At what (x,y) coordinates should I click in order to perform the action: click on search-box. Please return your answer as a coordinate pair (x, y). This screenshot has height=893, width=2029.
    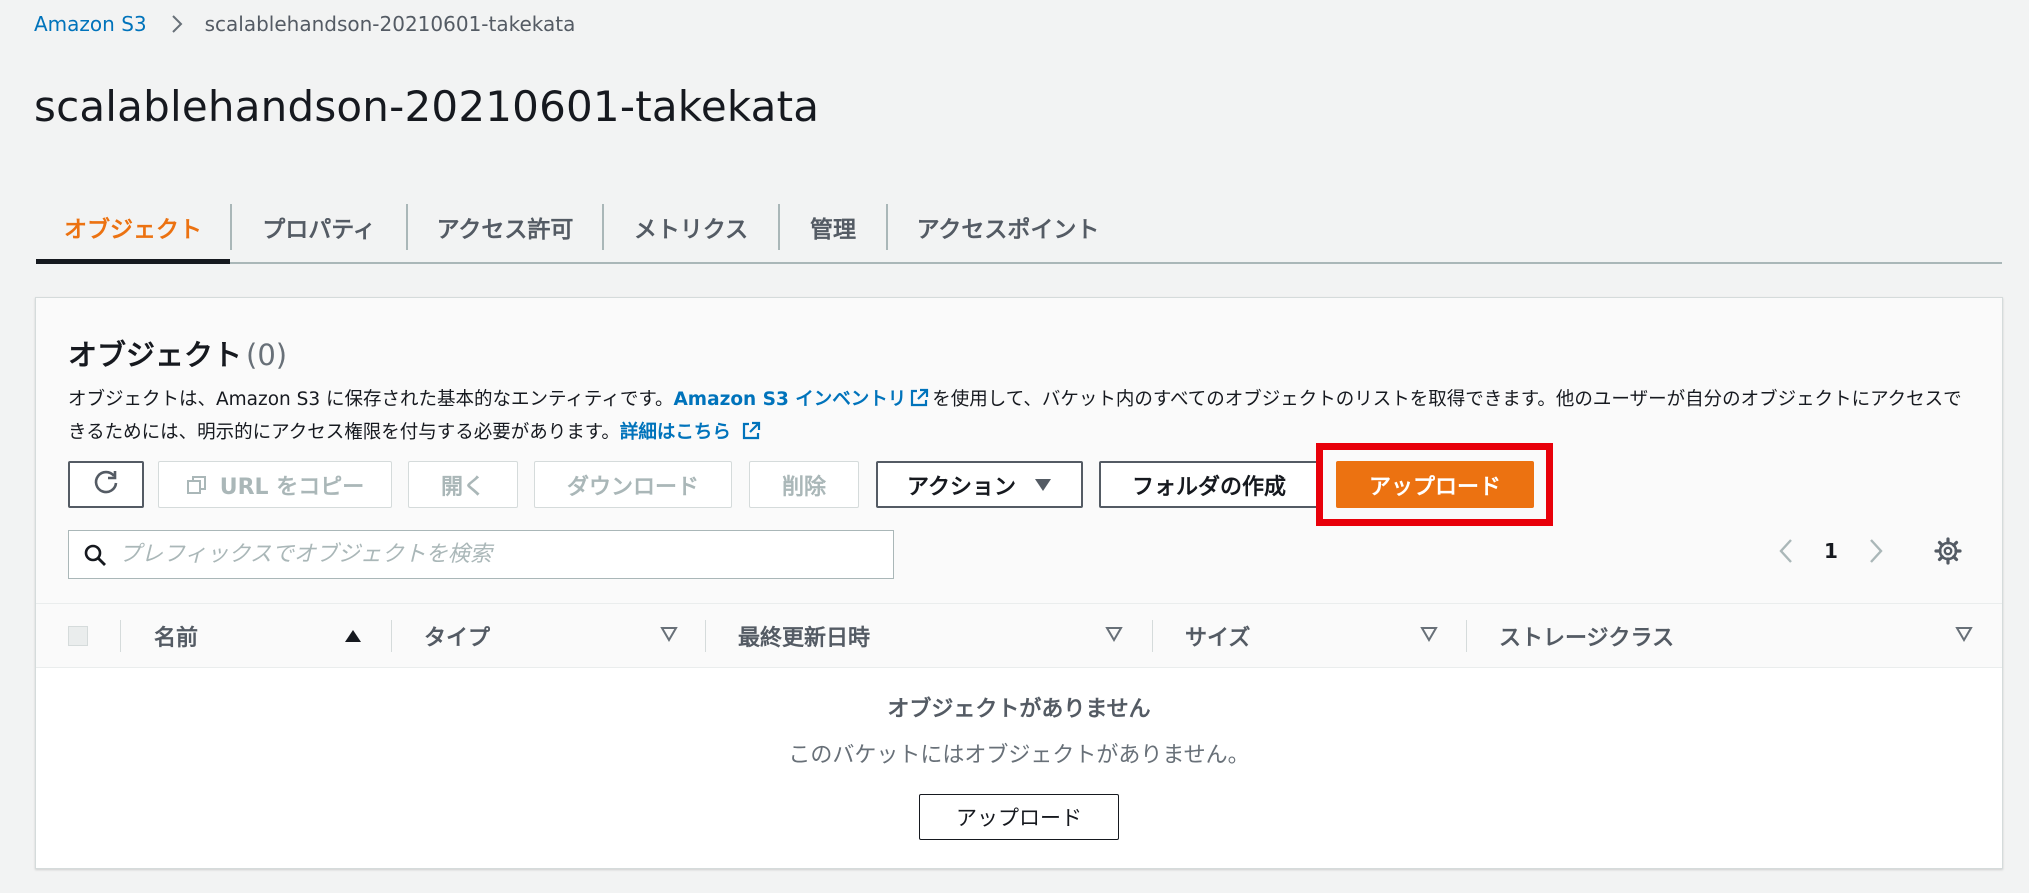
    Looking at the image, I should click on (481, 554).